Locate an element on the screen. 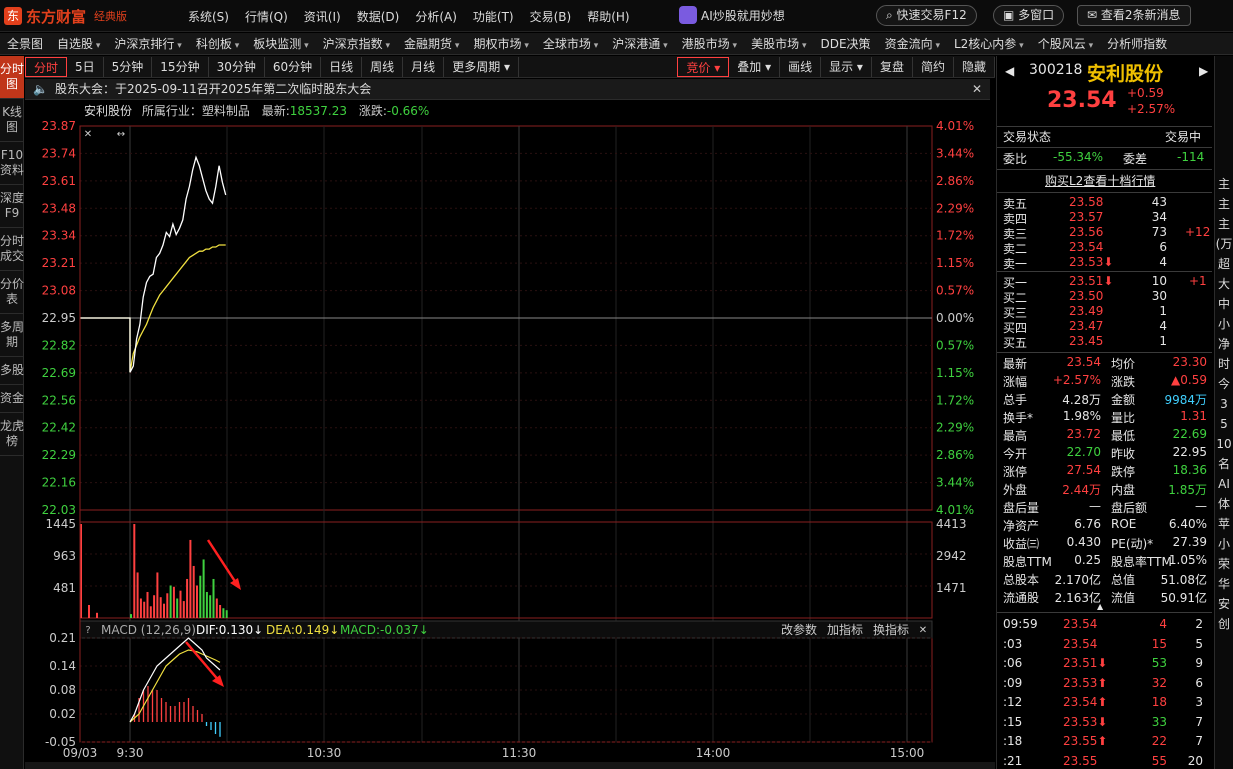  pct-tick-8: 0.57% is located at coordinates (955, 345).